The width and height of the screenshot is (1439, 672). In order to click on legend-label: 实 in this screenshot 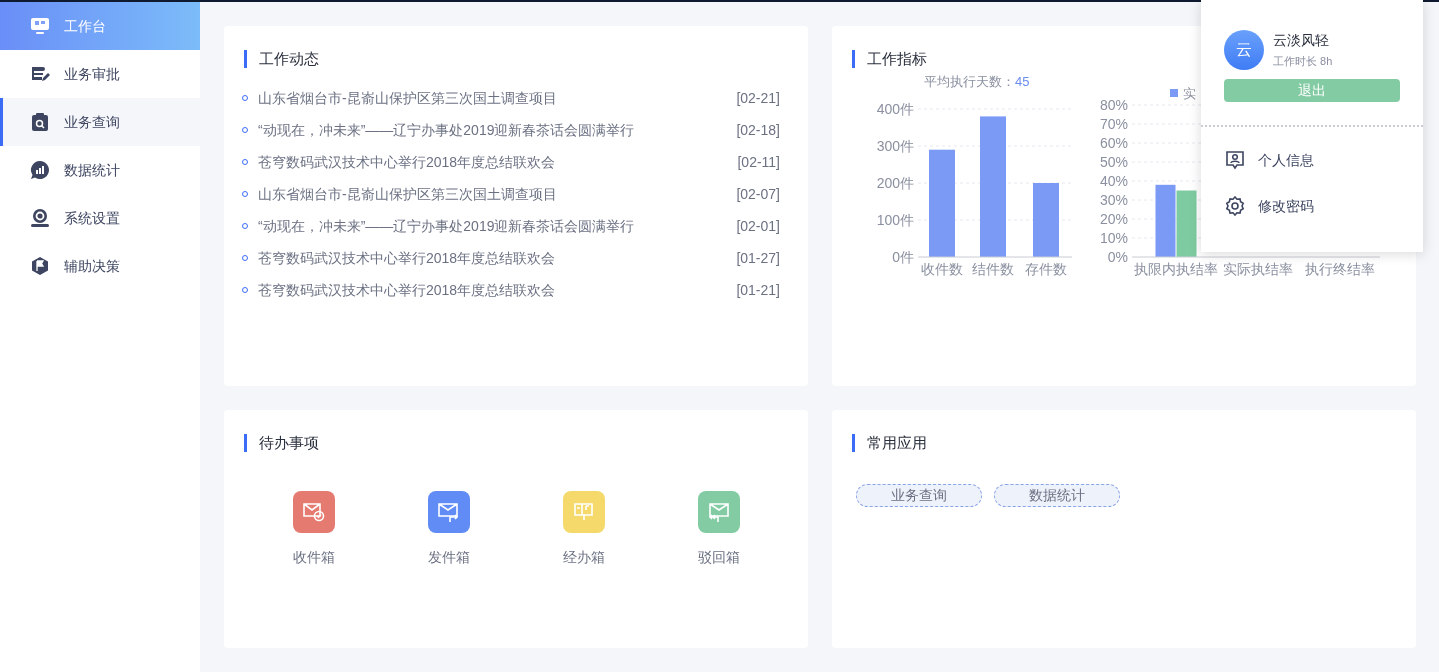, I will do `click(1189, 93)`.